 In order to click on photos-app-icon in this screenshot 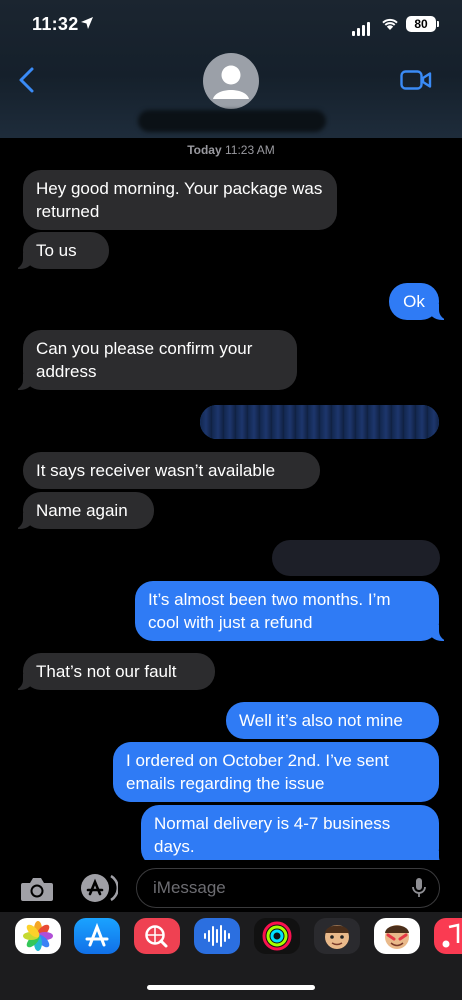, I will do `click(38, 936)`.